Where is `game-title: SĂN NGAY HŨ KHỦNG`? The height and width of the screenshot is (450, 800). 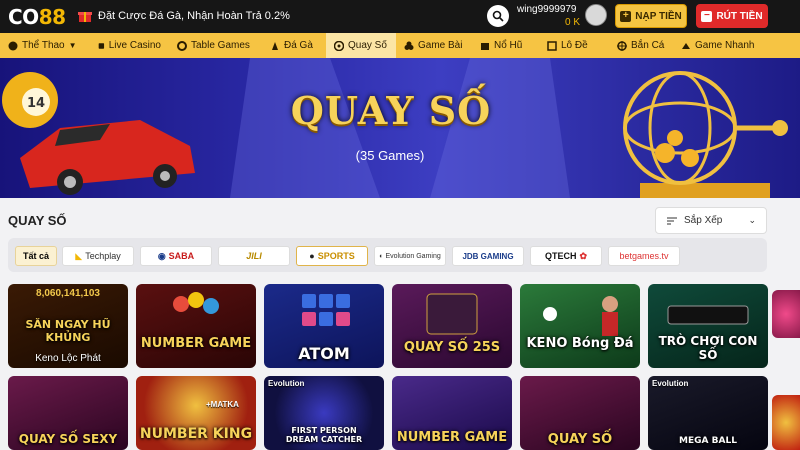
game-title: SĂN NGAY HŨ KHỦNG is located at coordinates (68, 331).